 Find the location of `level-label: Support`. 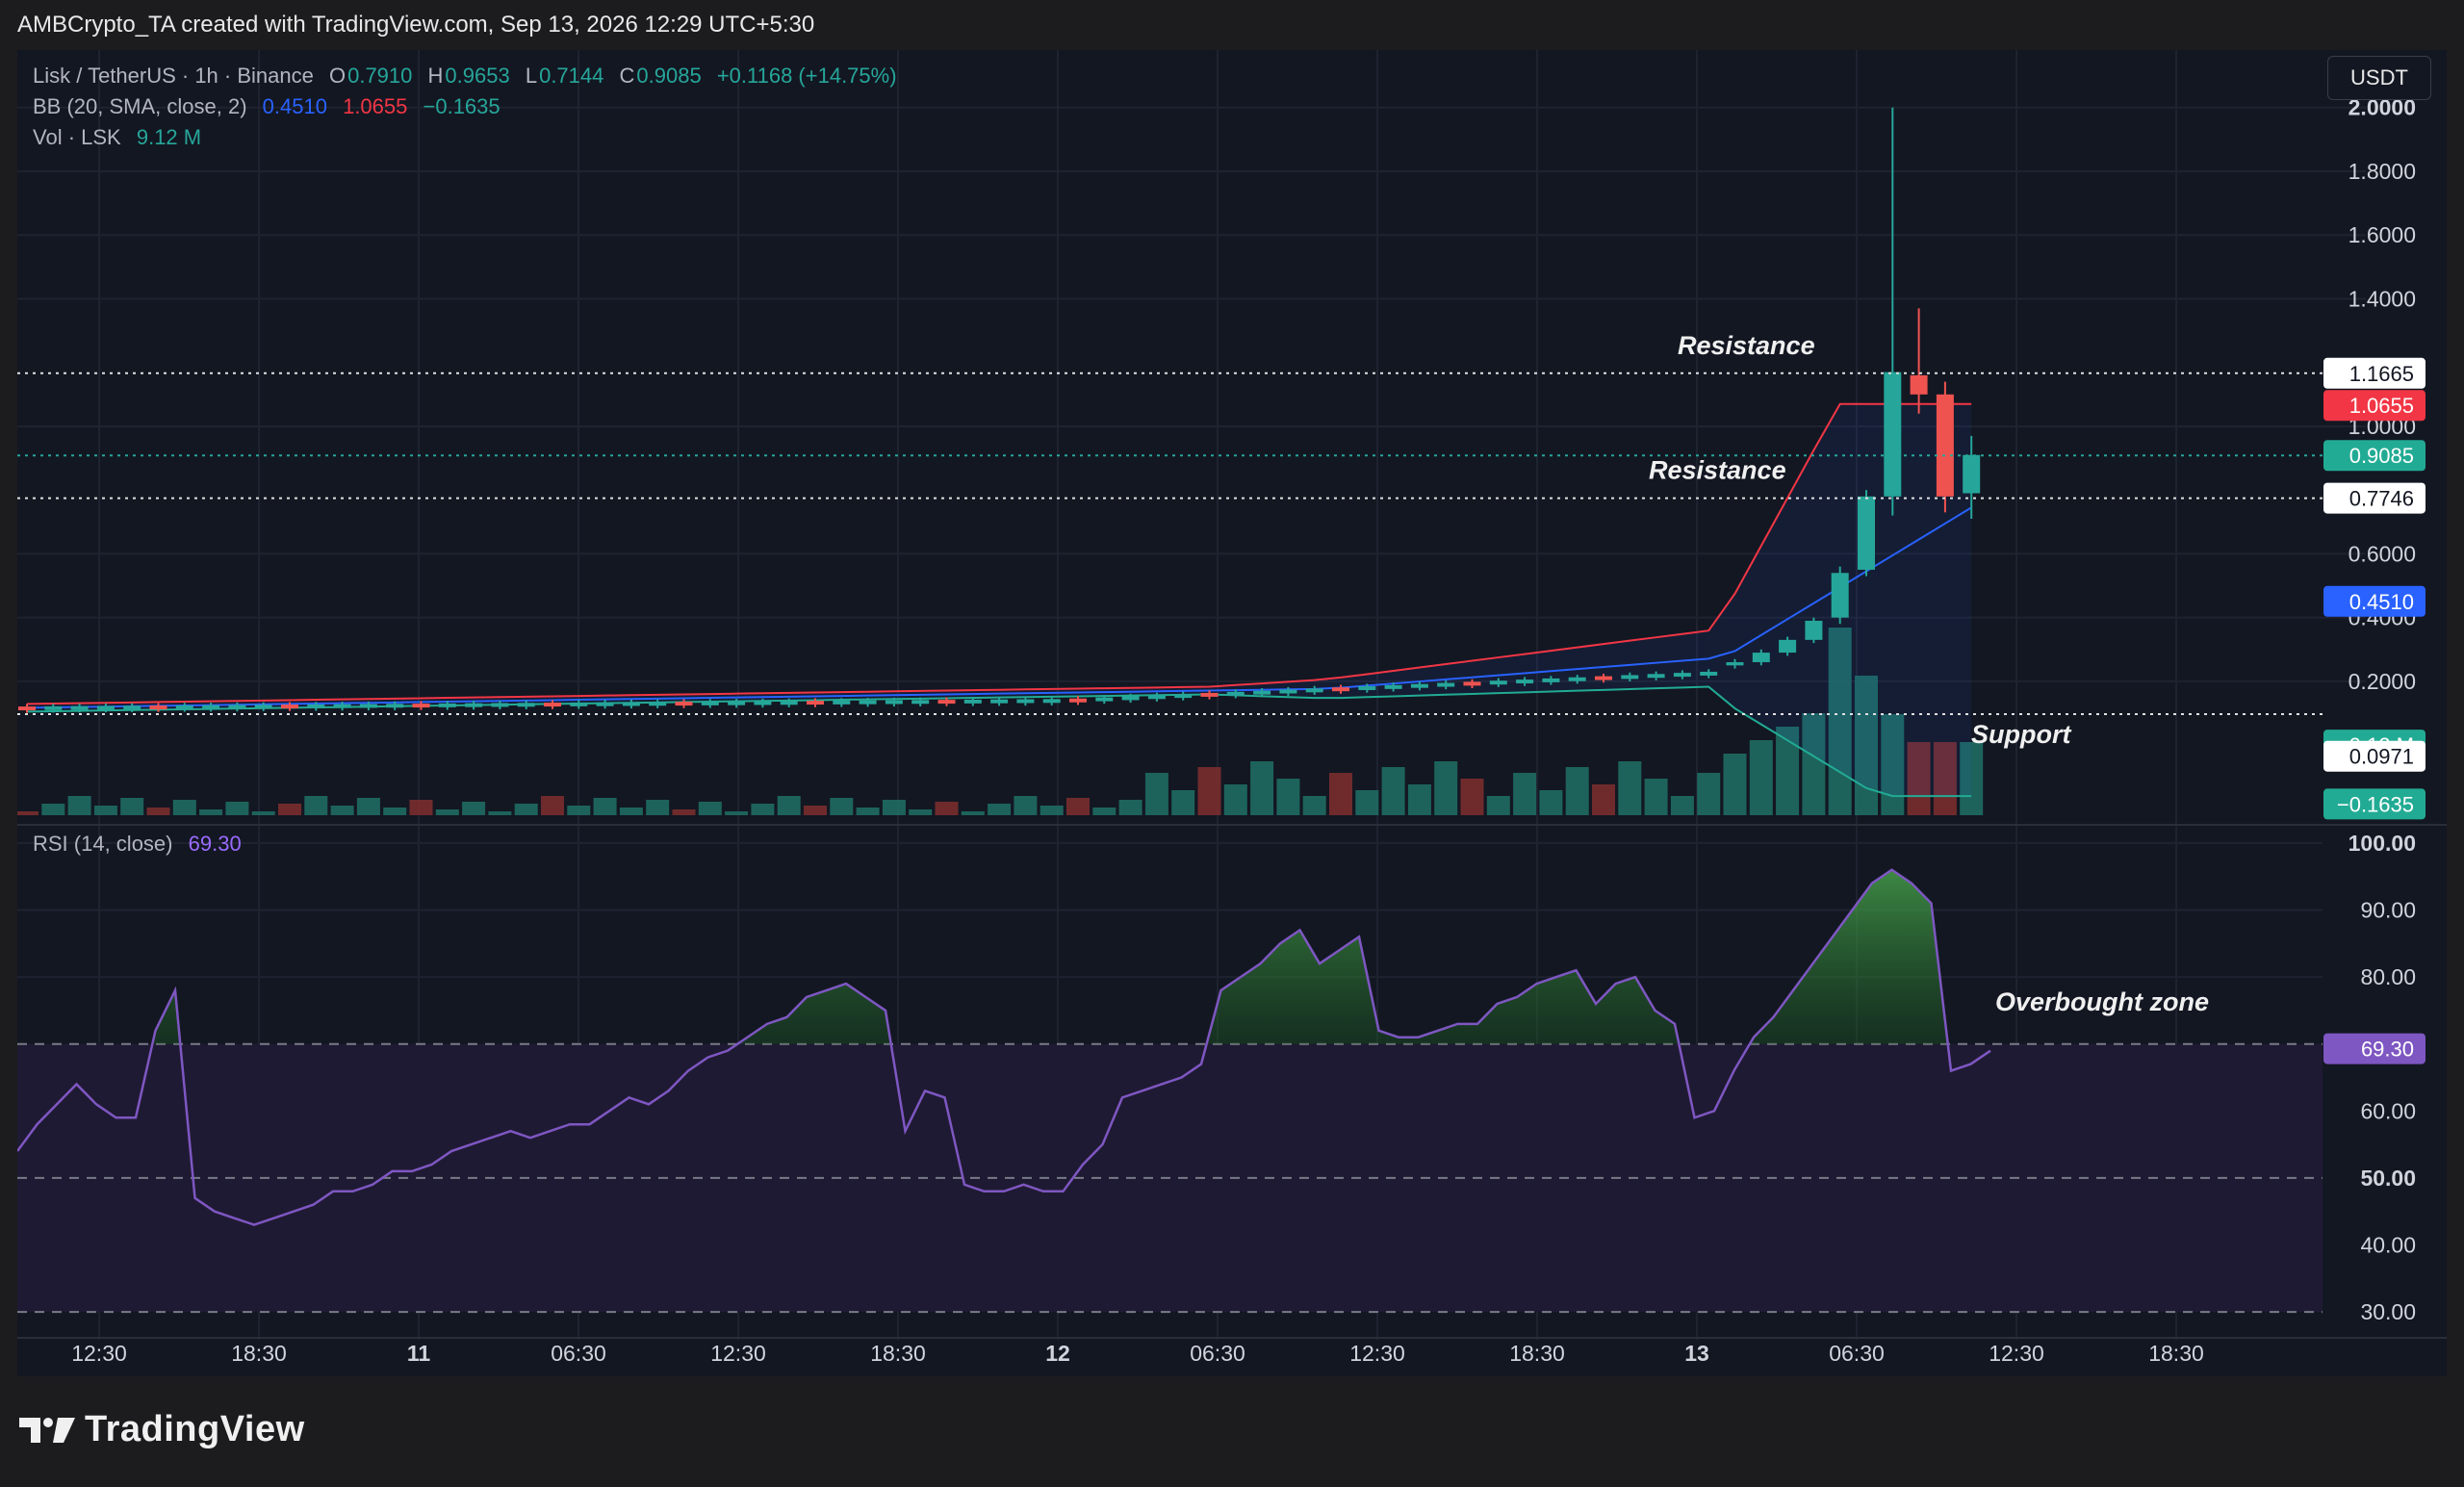

level-label: Support is located at coordinates (2021, 734).